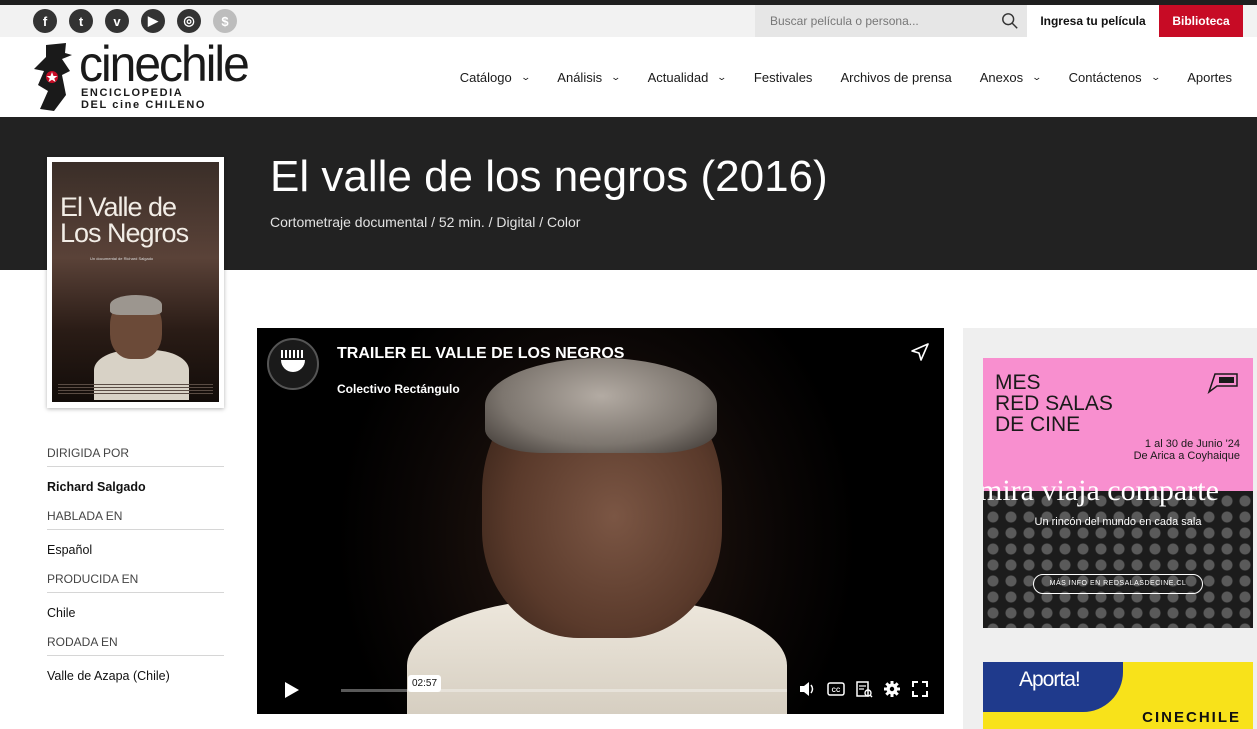  Describe the element at coordinates (135, 456) in the screenshot. I see `fact-label-director: DIRIGIDA POR` at that location.